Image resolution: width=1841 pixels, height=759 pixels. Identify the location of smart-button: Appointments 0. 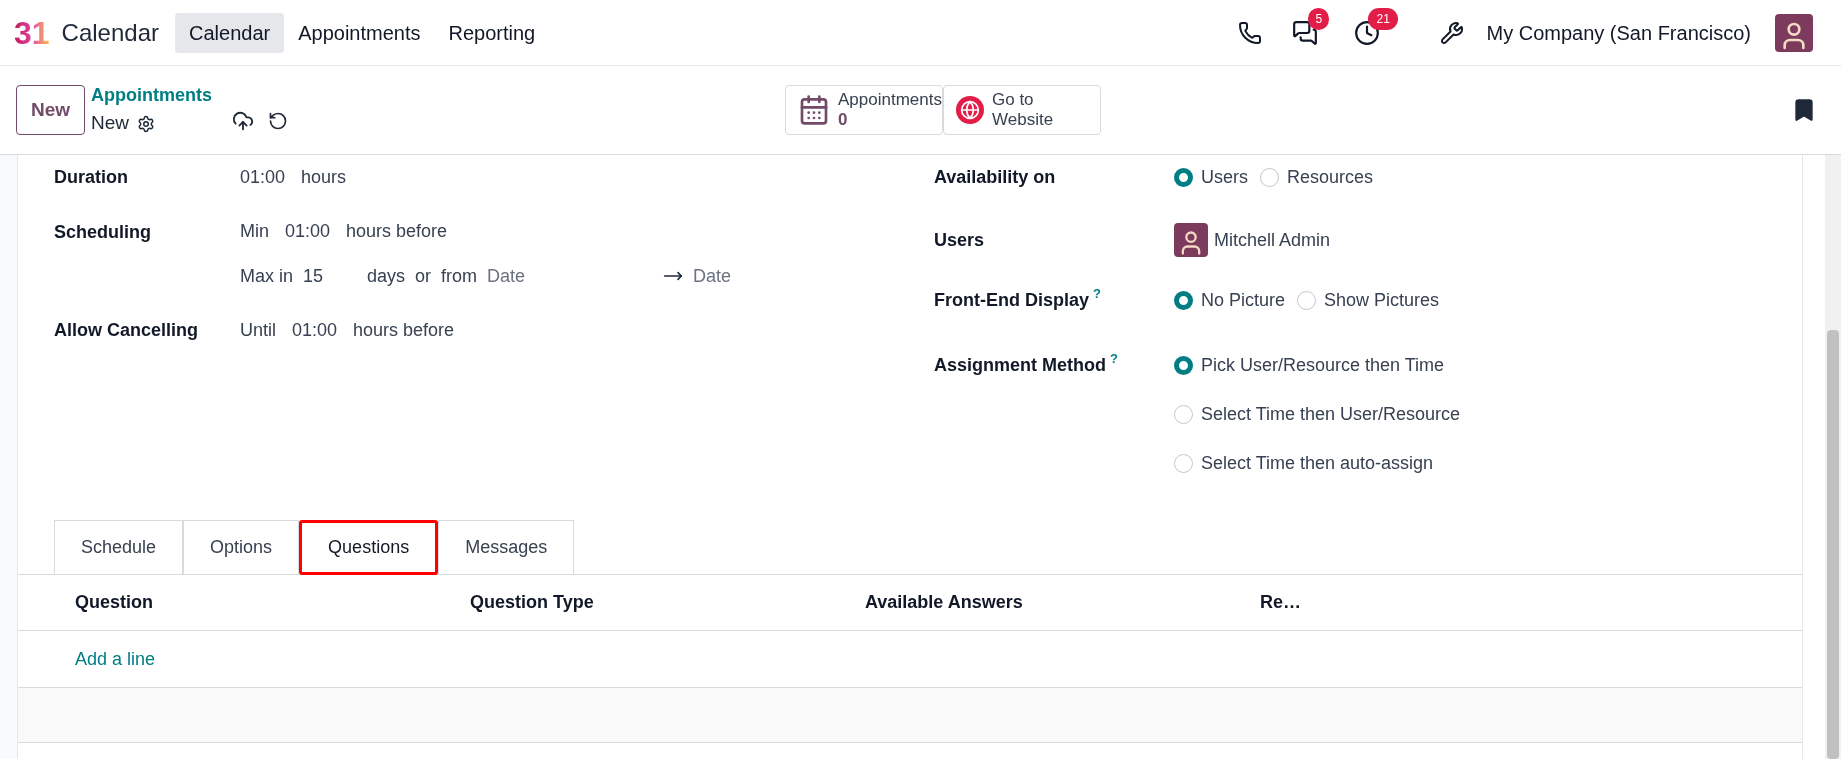
(864, 110).